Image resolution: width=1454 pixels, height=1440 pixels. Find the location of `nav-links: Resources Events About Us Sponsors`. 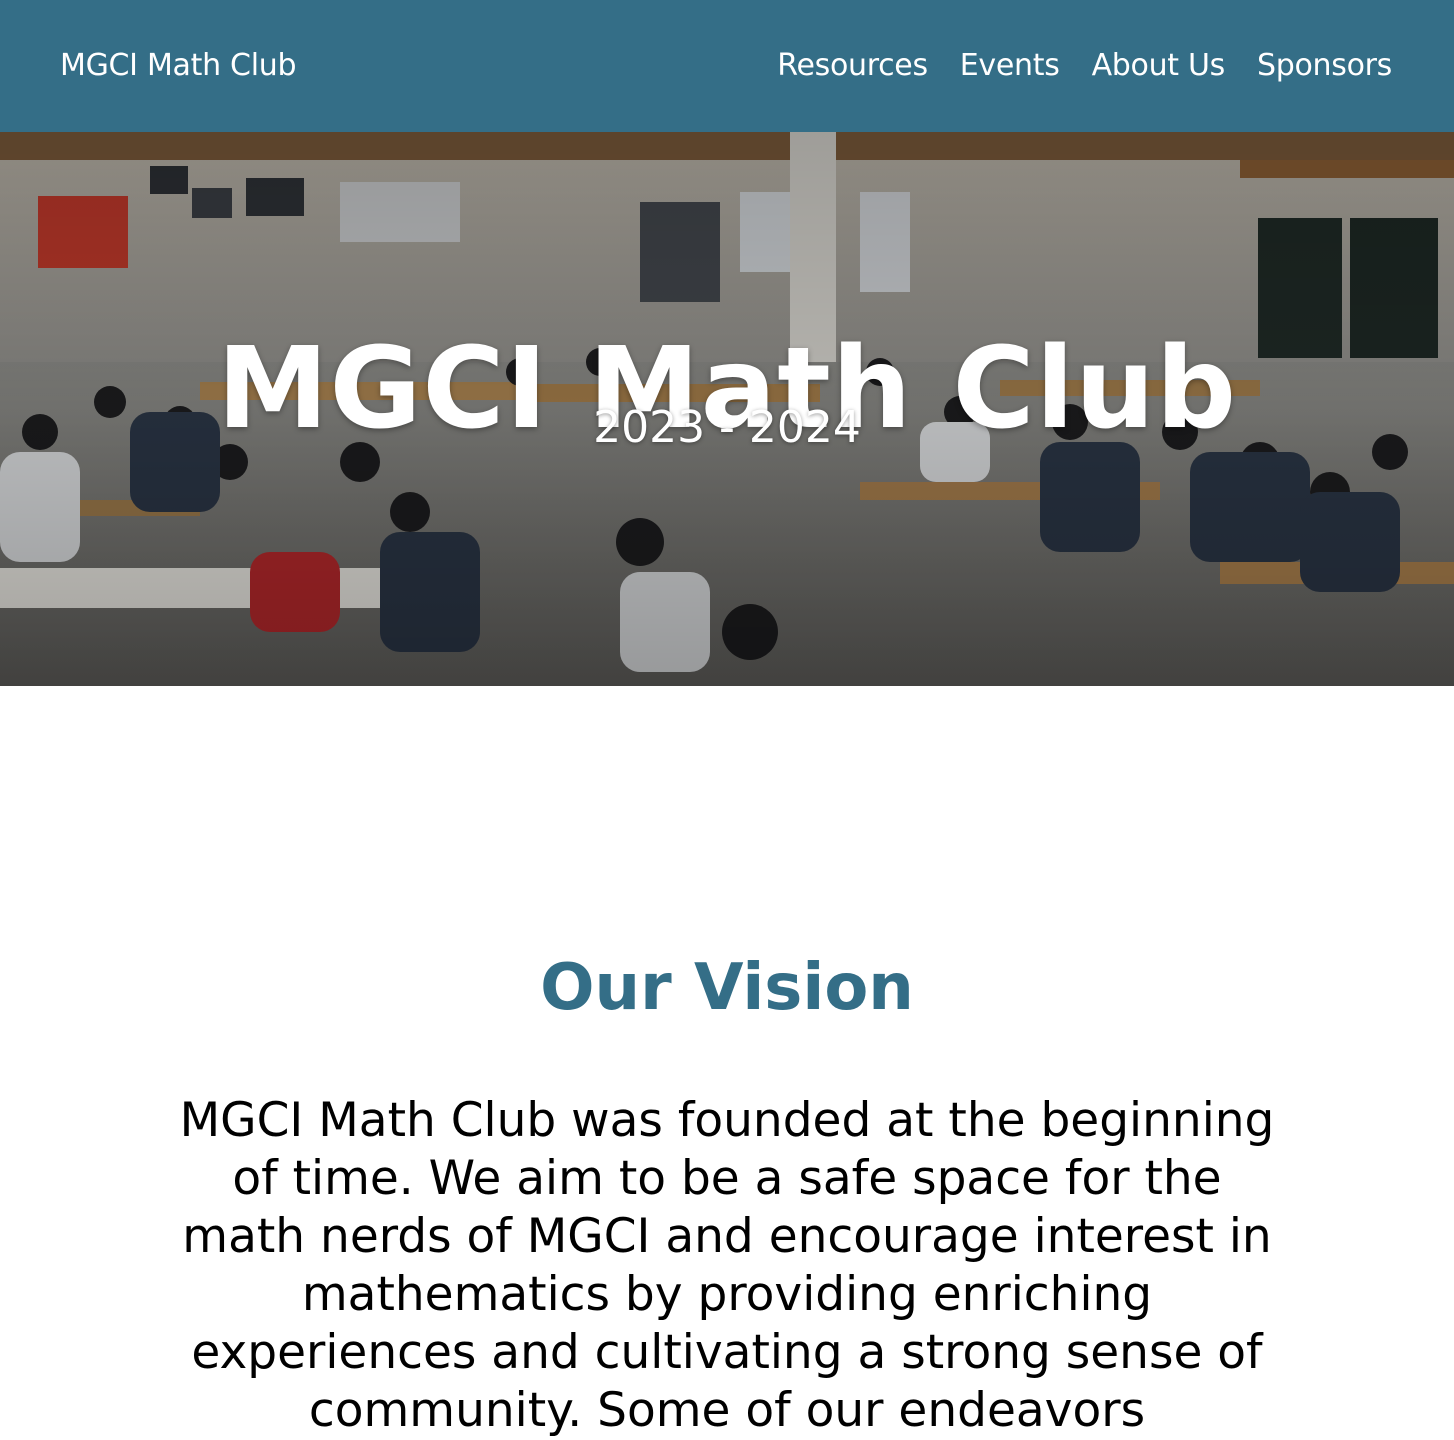

nav-links: Resources Events About Us Sponsors is located at coordinates (1084, 66).